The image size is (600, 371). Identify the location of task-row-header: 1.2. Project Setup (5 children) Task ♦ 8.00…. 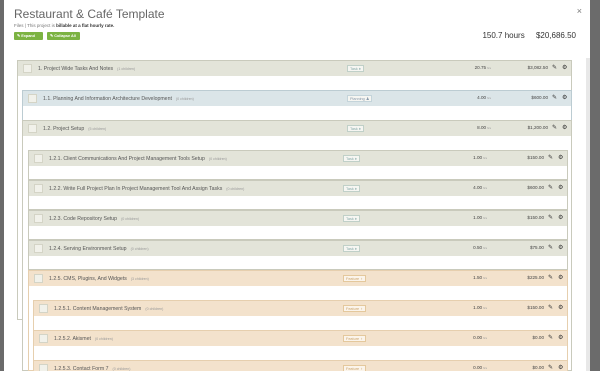
(297, 128).